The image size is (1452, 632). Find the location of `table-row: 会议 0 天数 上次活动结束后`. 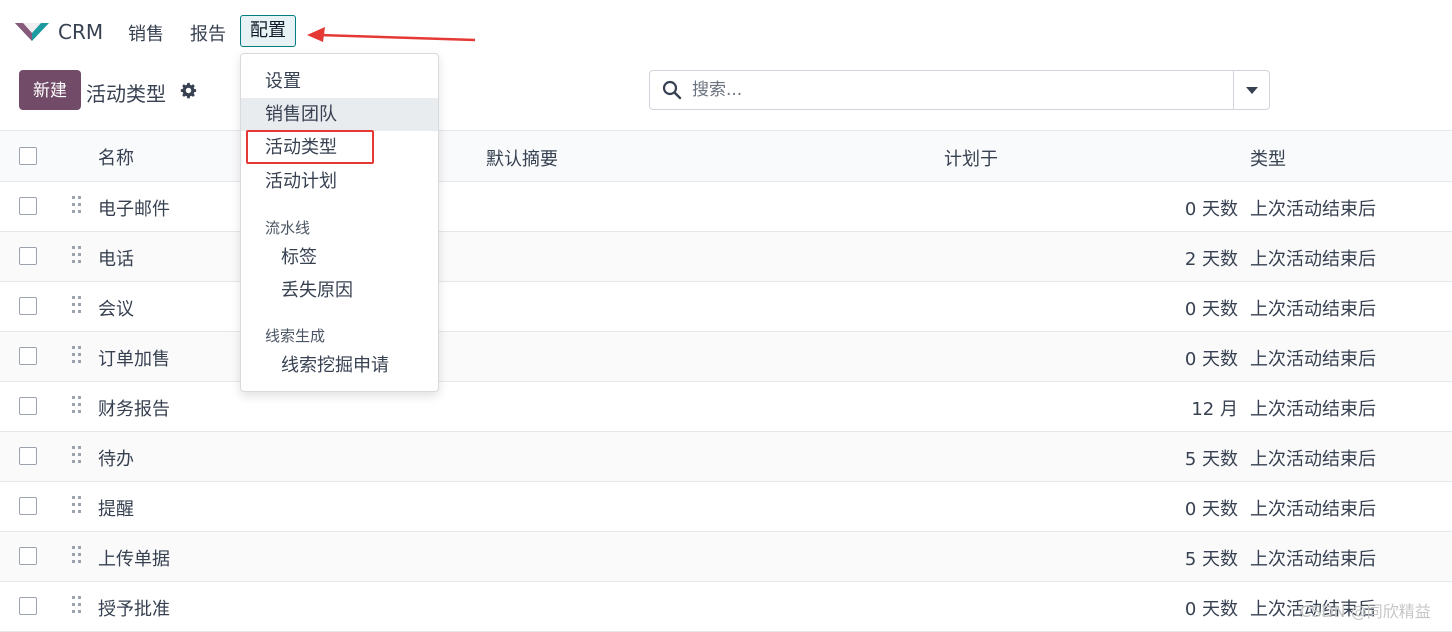

table-row: 会议 0 天数 上次活动结束后 is located at coordinates (726, 307).